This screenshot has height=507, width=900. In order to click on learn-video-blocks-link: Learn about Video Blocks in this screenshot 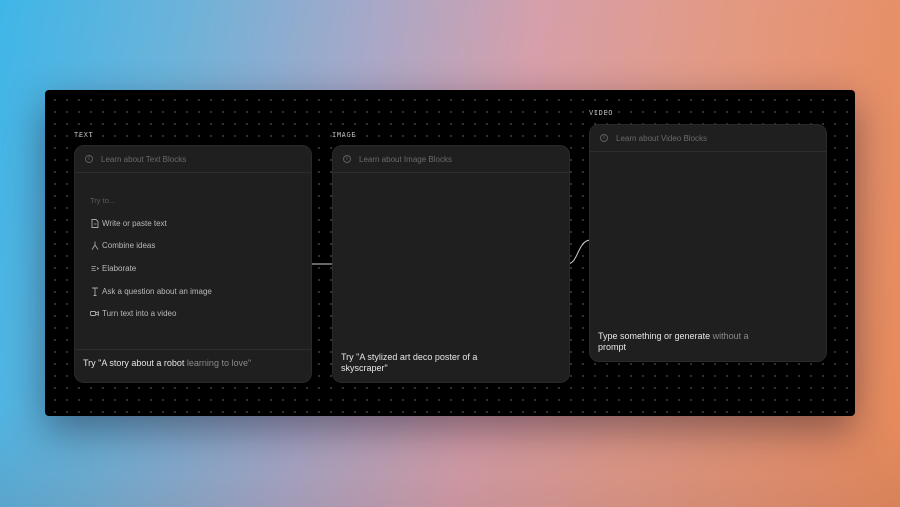, I will do `click(661, 138)`.